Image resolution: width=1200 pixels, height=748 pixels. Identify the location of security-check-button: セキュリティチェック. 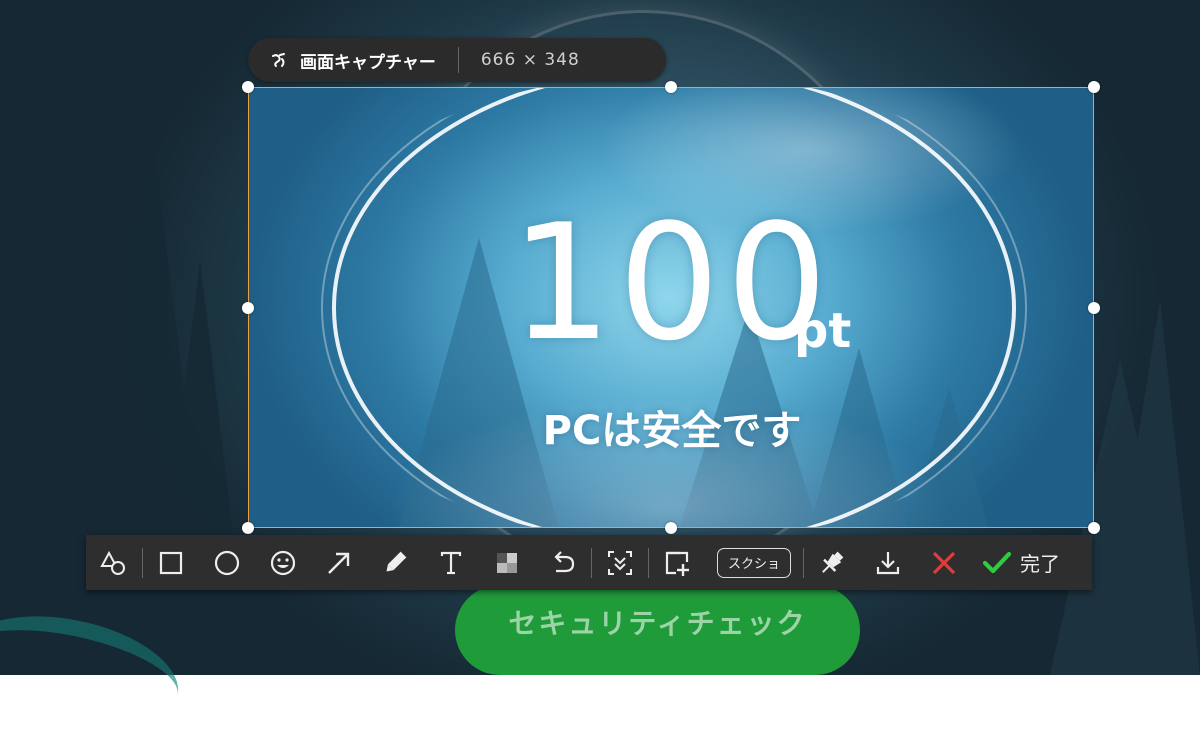
(657, 630).